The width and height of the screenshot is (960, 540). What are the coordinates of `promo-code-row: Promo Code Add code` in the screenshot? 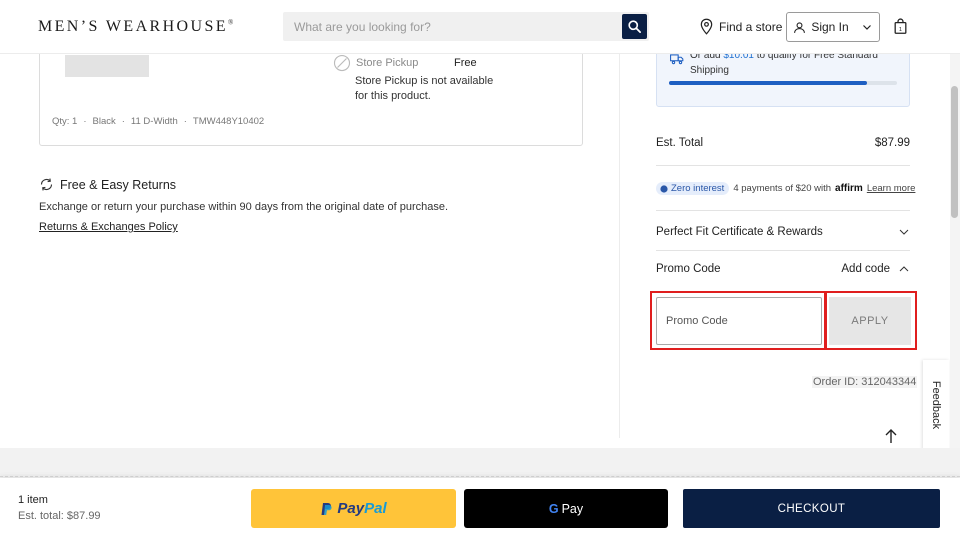 It's located at (783, 269).